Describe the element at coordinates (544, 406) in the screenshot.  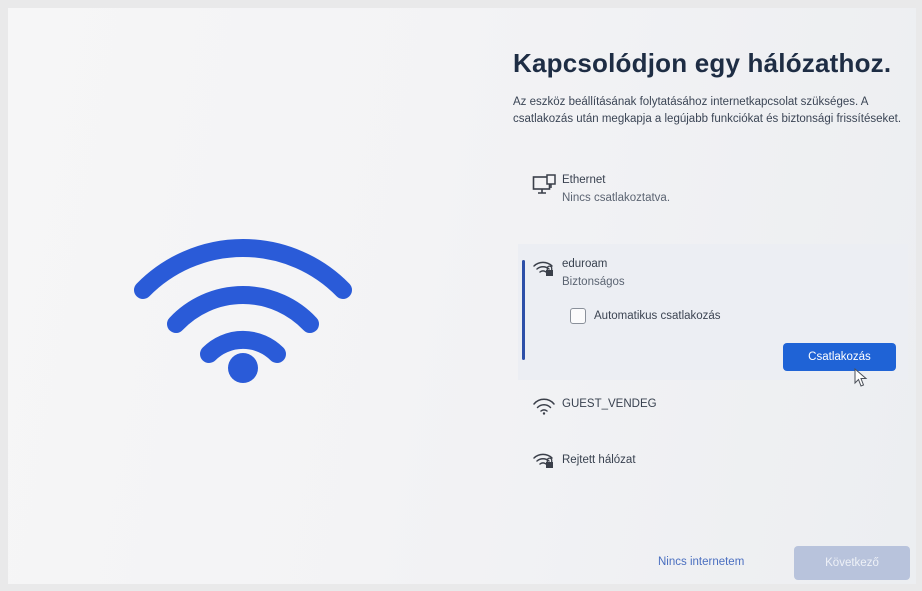
I see `wifi-icon` at that location.